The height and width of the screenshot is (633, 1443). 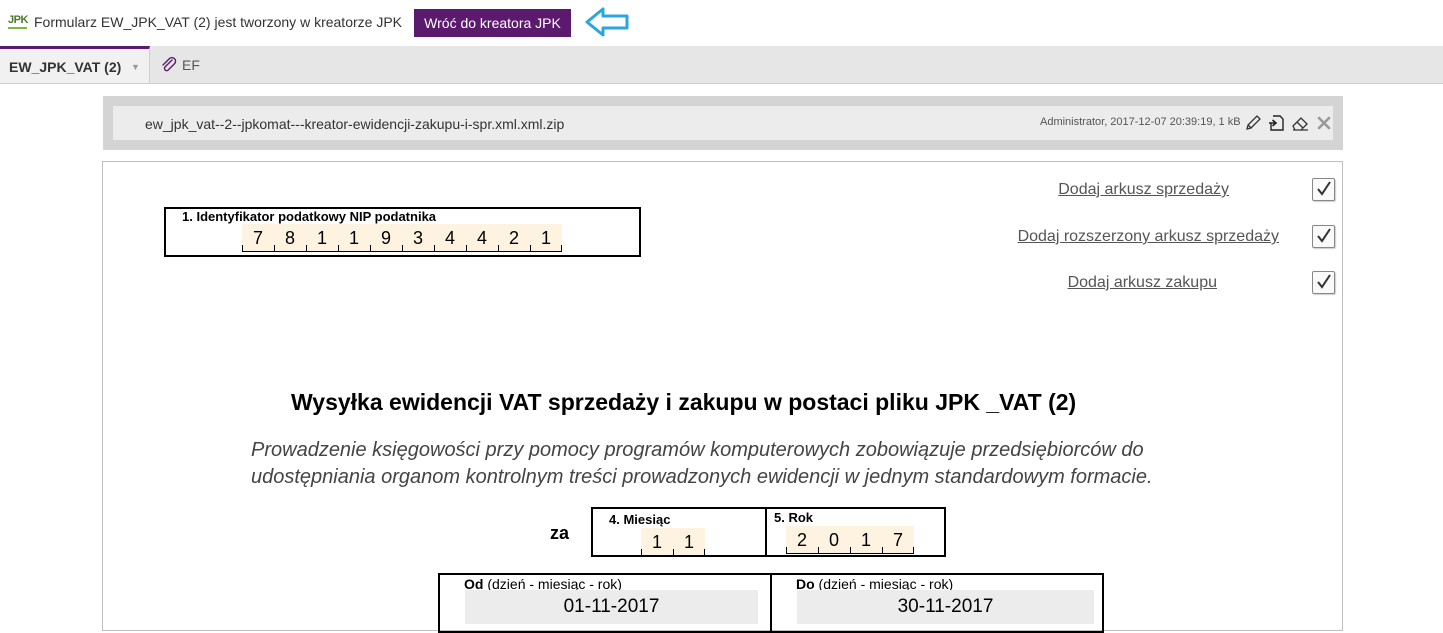 I want to click on year-digit: 0, so click(x=834, y=540).